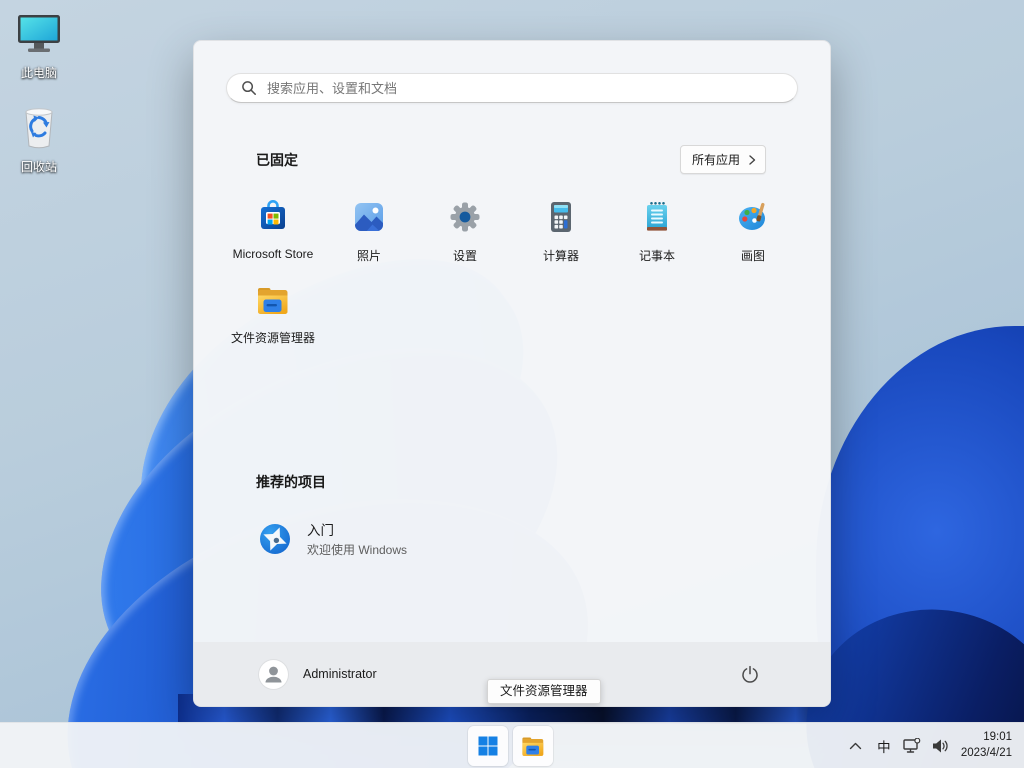 This screenshot has width=1024, height=768. Describe the element at coordinates (465, 219) in the screenshot. I see `settings-icon` at that location.